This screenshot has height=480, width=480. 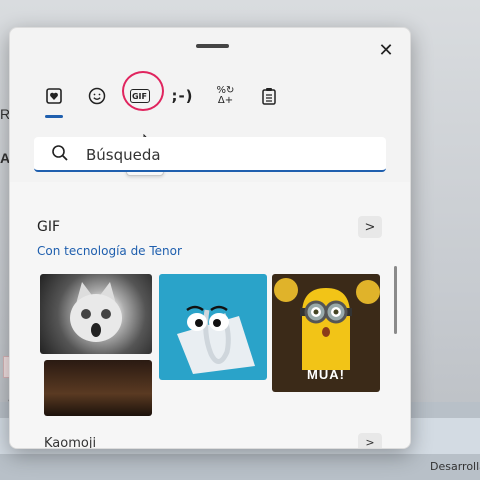 What do you see at coordinates (60, 153) in the screenshot?
I see `search-icon` at bounding box center [60, 153].